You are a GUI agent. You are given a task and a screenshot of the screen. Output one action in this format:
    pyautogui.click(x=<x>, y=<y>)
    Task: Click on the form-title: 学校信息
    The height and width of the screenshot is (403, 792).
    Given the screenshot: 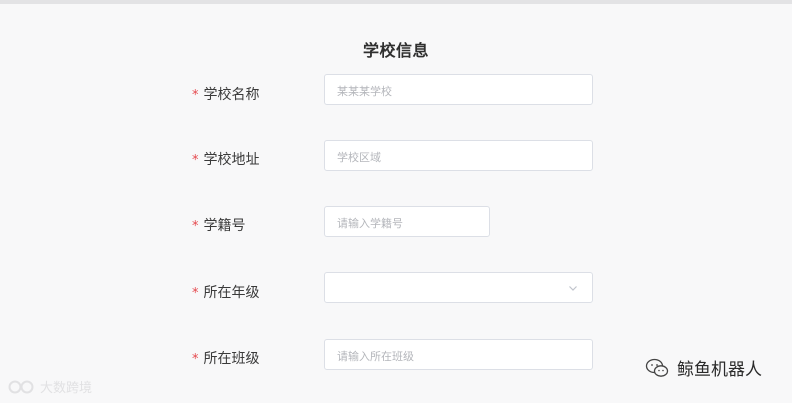 What is the action you would take?
    pyautogui.click(x=395, y=50)
    